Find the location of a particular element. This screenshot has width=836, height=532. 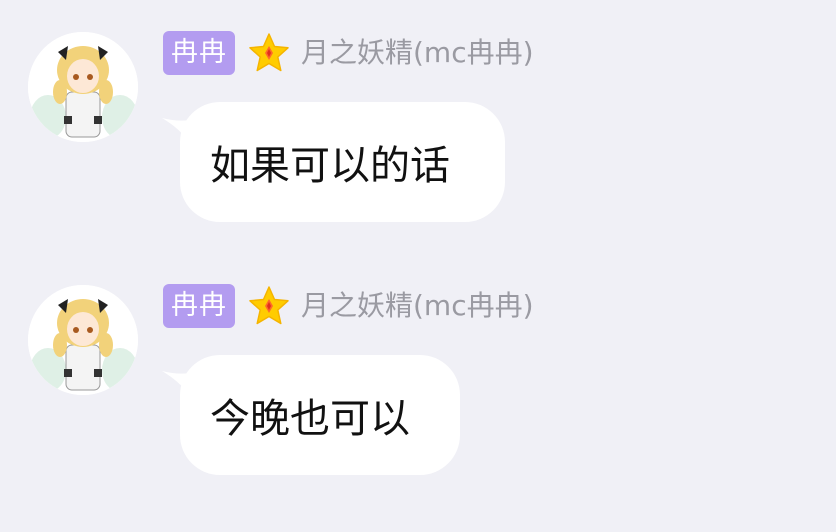

message-bubble: 今晚也可以 is located at coordinates (320, 415).